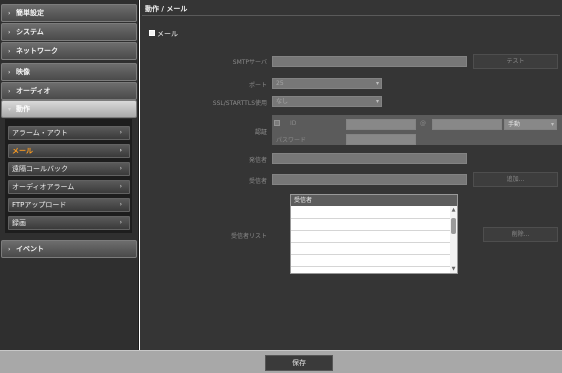  I want to click on auth-password-label: パスワード, so click(291, 140).